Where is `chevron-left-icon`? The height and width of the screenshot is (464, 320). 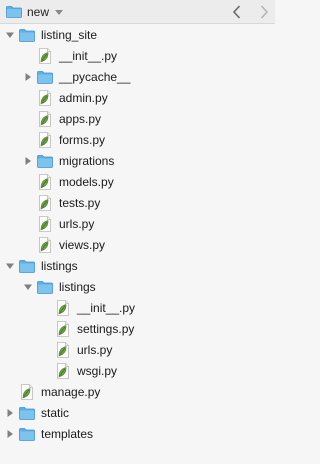
chevron-left-icon is located at coordinates (236, 12).